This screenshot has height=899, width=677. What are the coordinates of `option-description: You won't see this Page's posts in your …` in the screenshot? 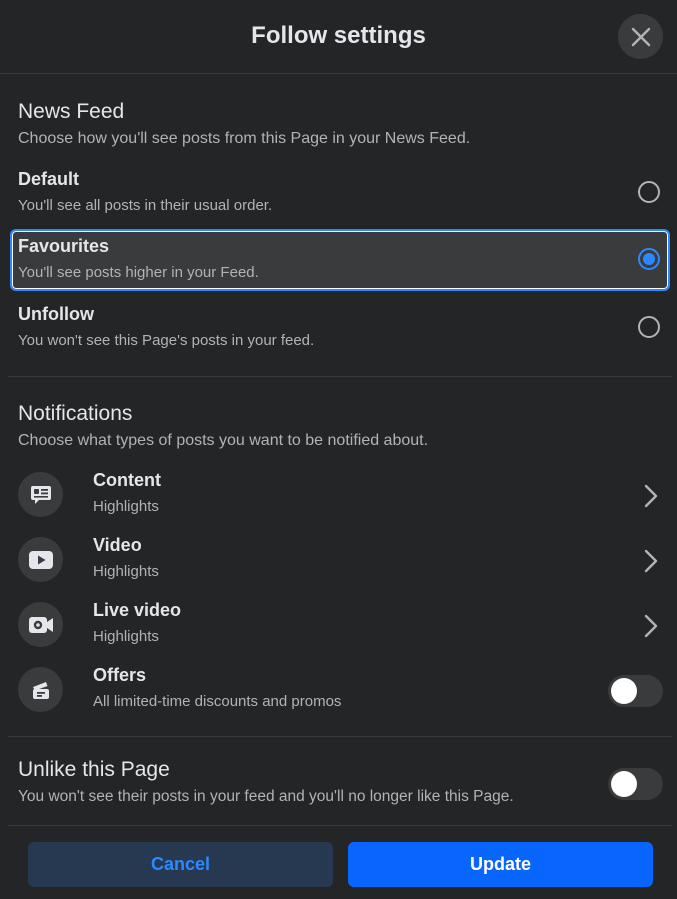 It's located at (166, 340).